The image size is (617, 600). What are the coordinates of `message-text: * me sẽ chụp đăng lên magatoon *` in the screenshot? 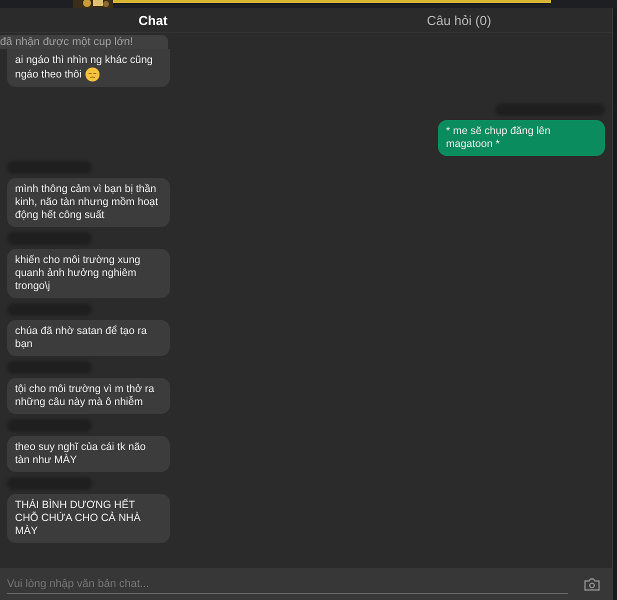 It's located at (498, 137).